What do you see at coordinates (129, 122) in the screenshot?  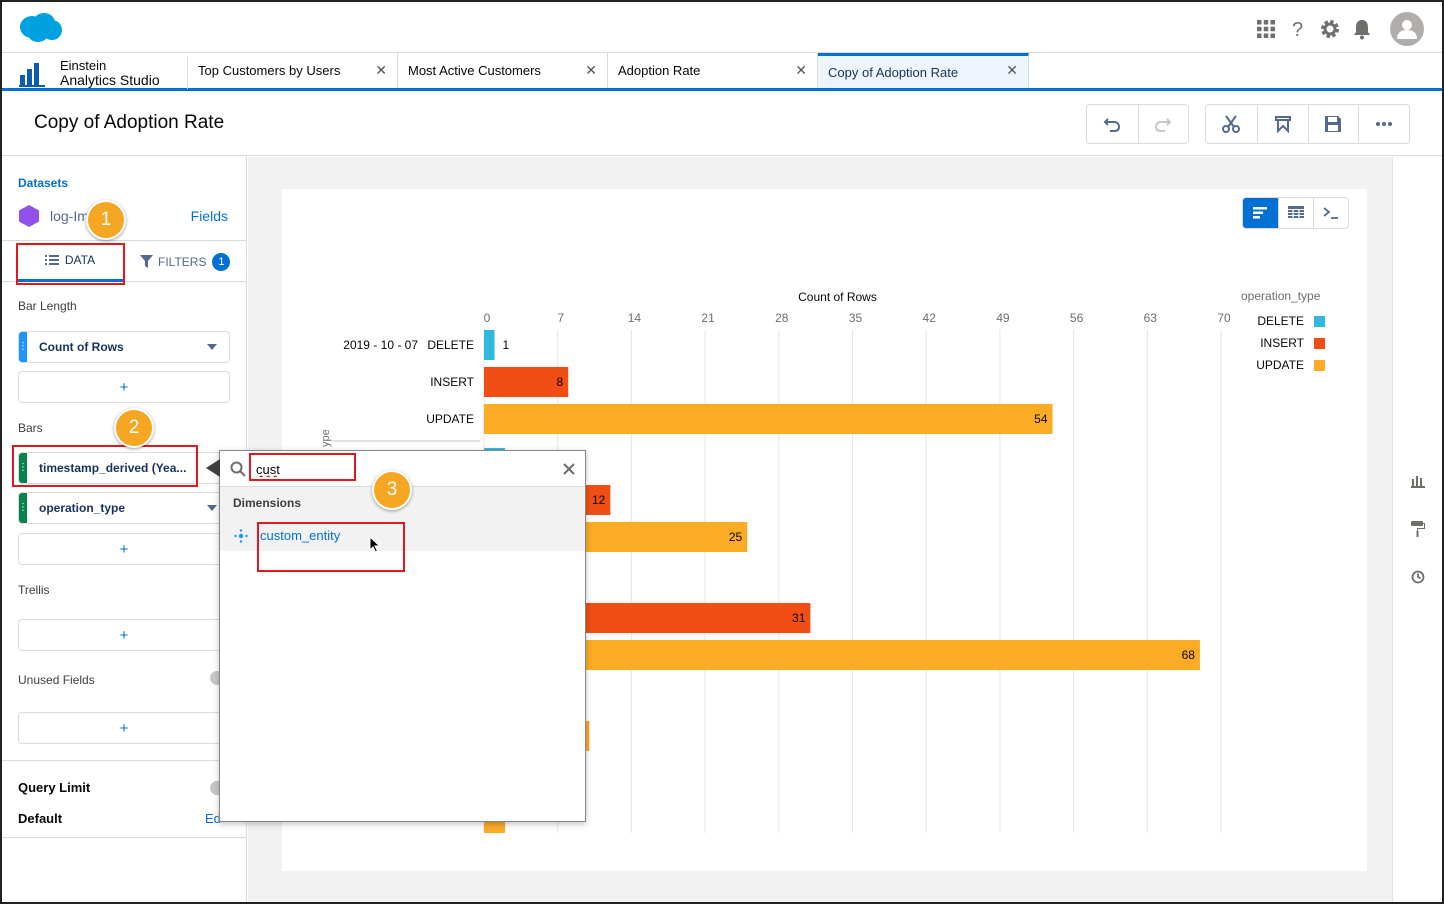 I see `page-title: Copy of Adoption Rate` at bounding box center [129, 122].